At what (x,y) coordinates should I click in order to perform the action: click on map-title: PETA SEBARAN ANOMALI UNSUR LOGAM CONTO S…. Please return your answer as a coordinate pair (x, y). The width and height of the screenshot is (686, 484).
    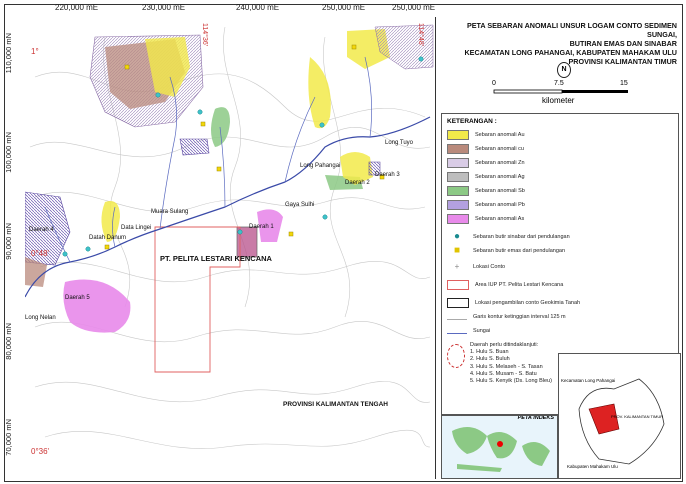
    Looking at the image, I should click on (560, 43).